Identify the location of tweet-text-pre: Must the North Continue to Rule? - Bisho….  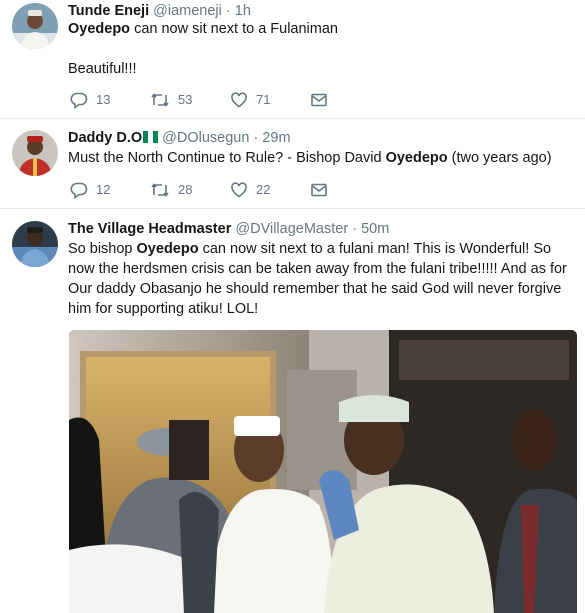
(227, 158).